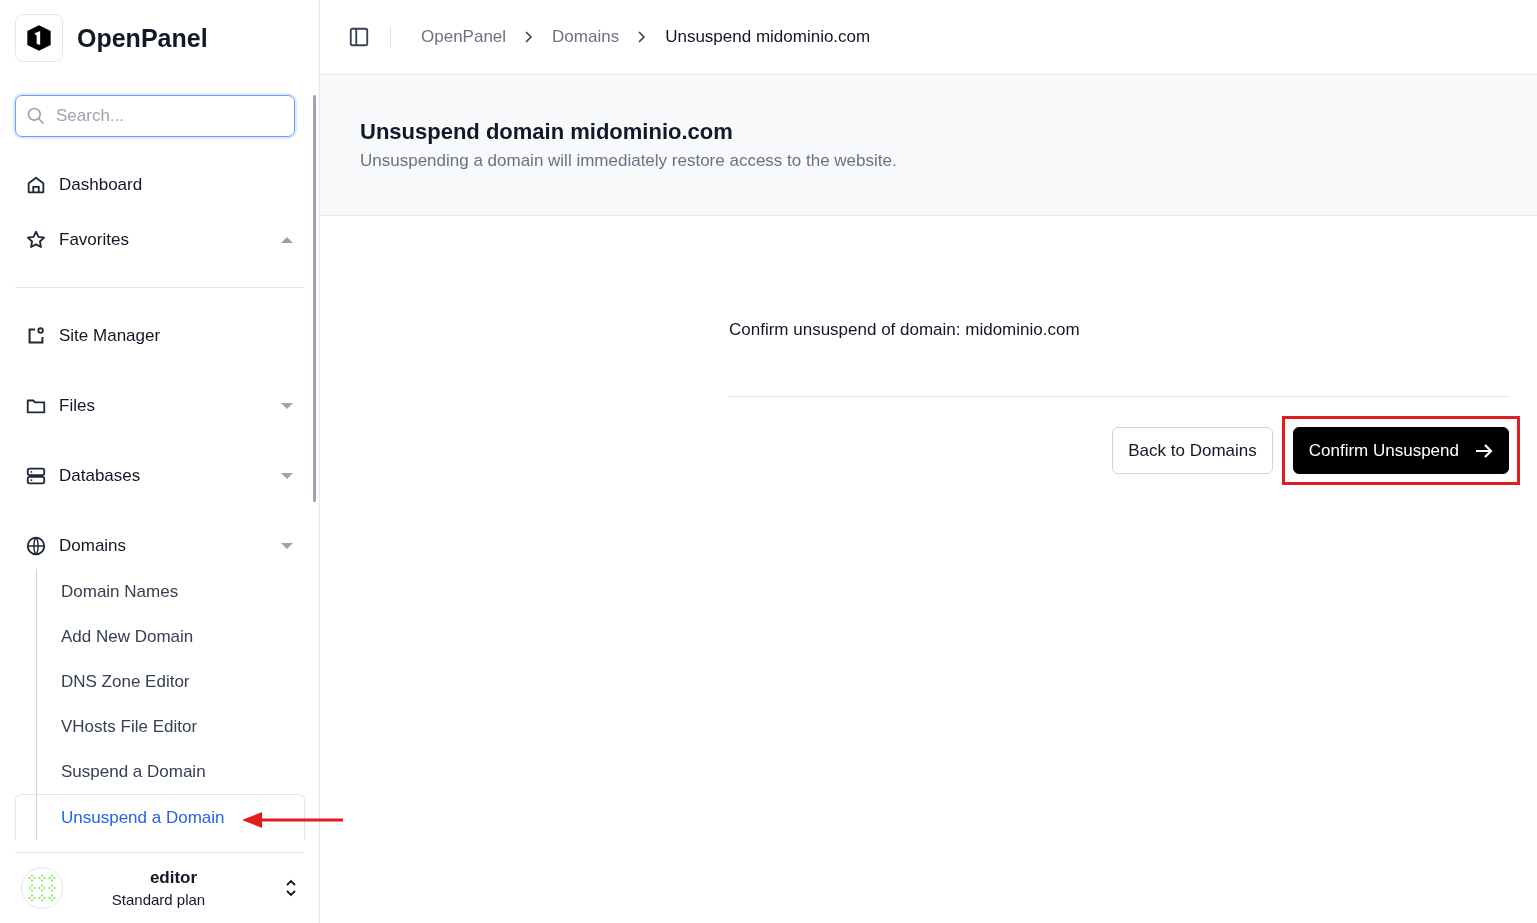 This screenshot has width=1537, height=923. What do you see at coordinates (159, 336) in the screenshot?
I see `nav-item: Site Manager` at bounding box center [159, 336].